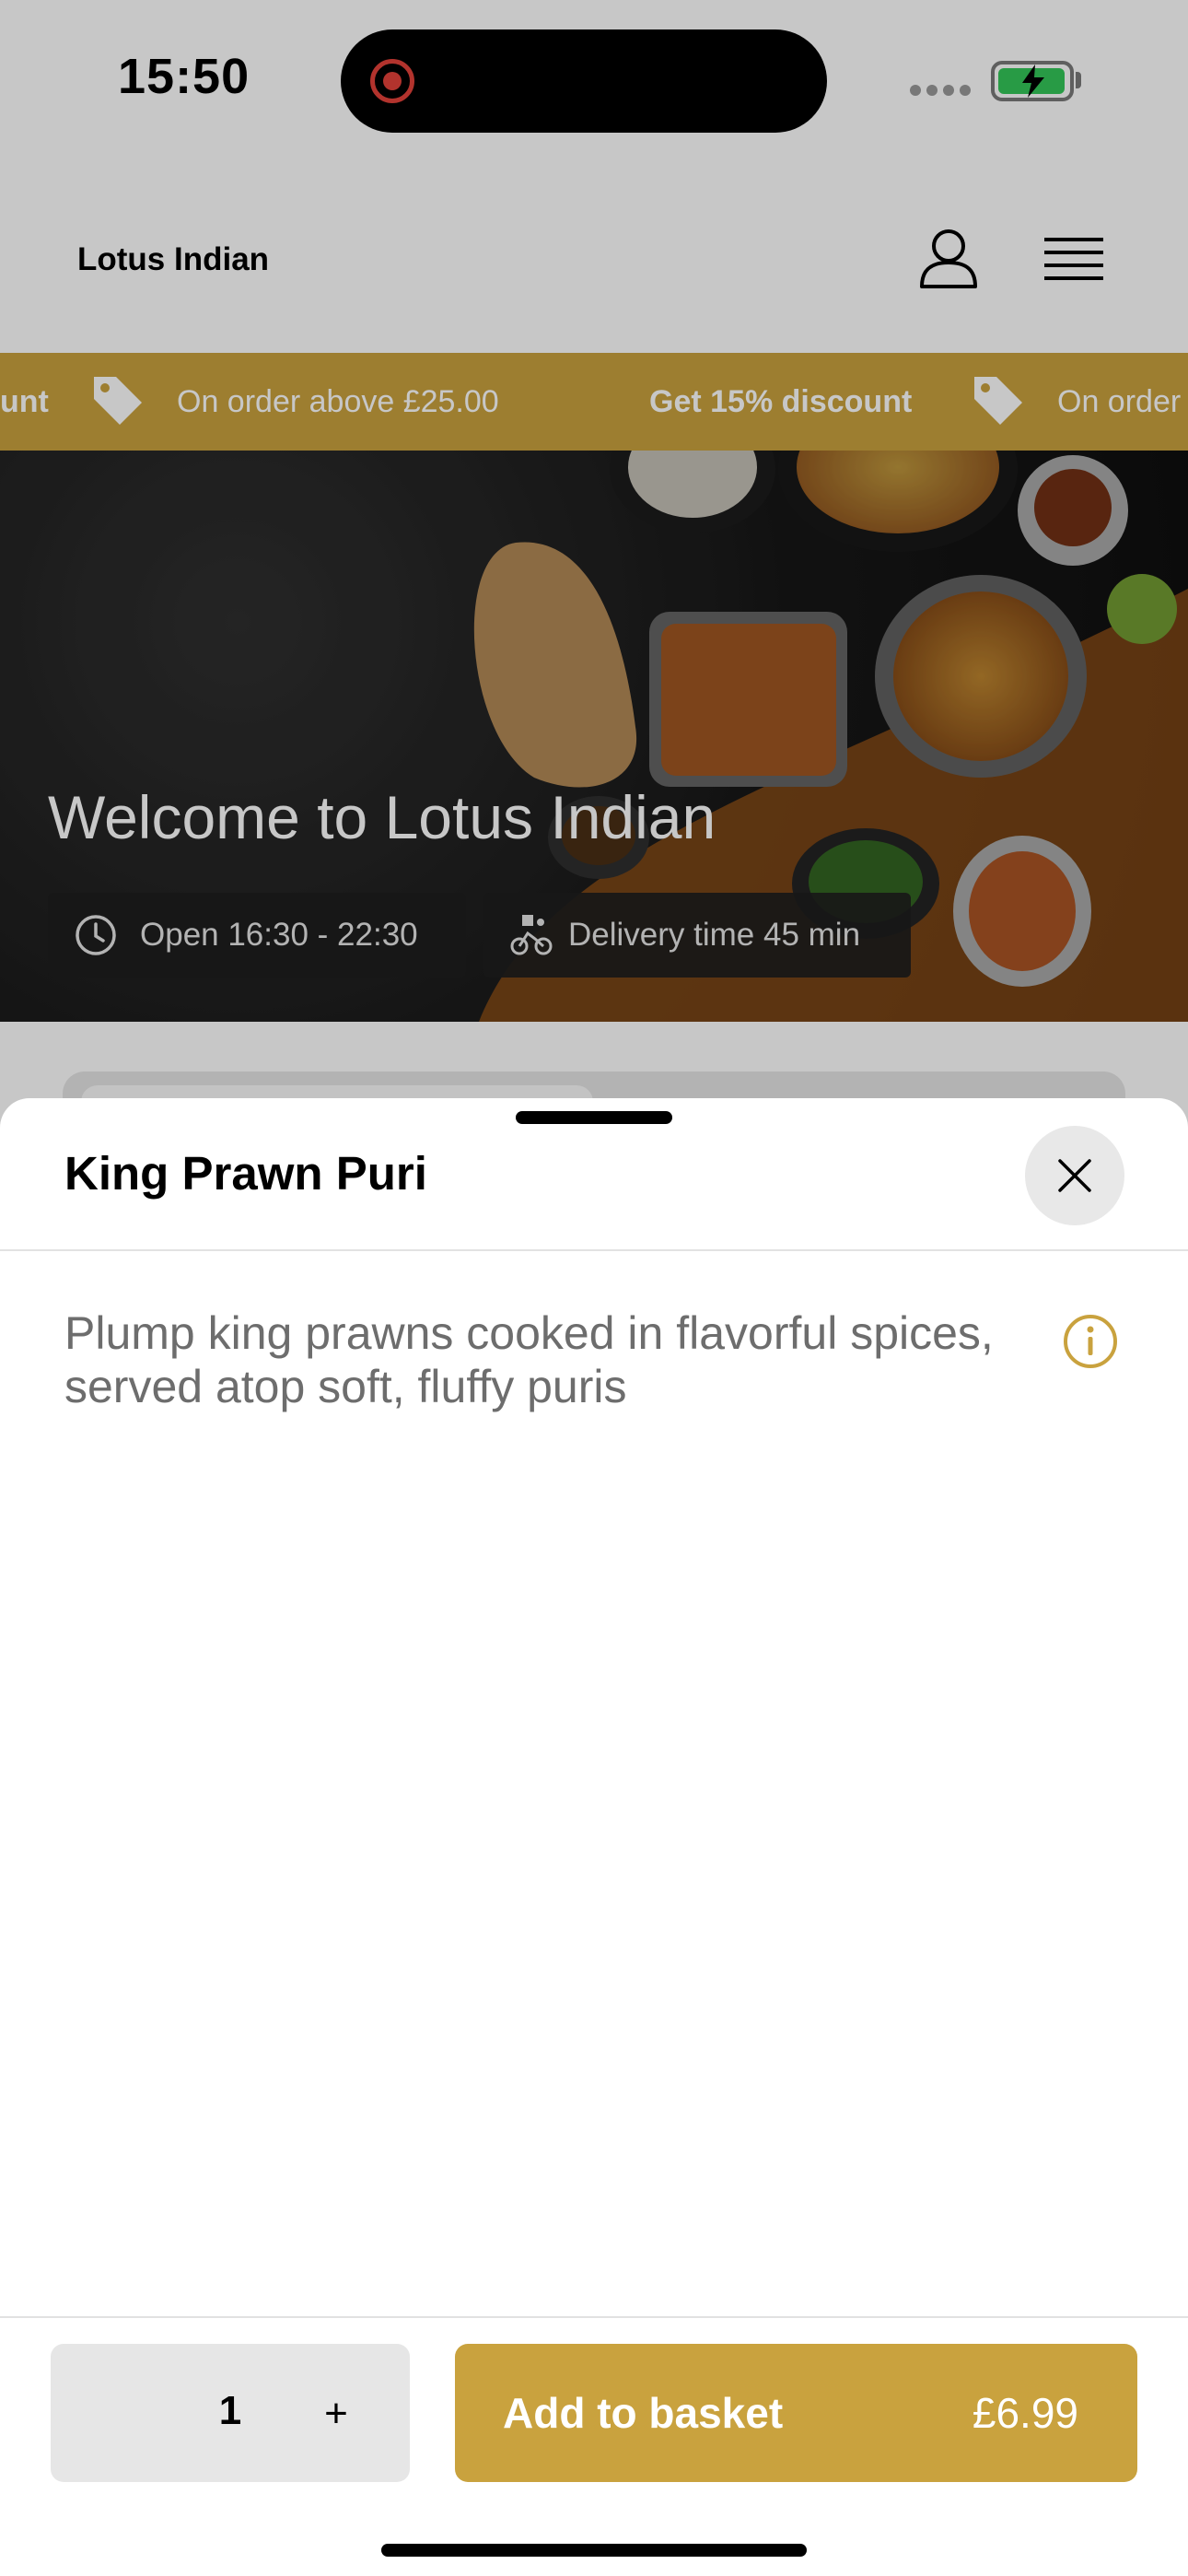 This screenshot has height=2576, width=1188. I want to click on product-price: £6.99, so click(1025, 2413).